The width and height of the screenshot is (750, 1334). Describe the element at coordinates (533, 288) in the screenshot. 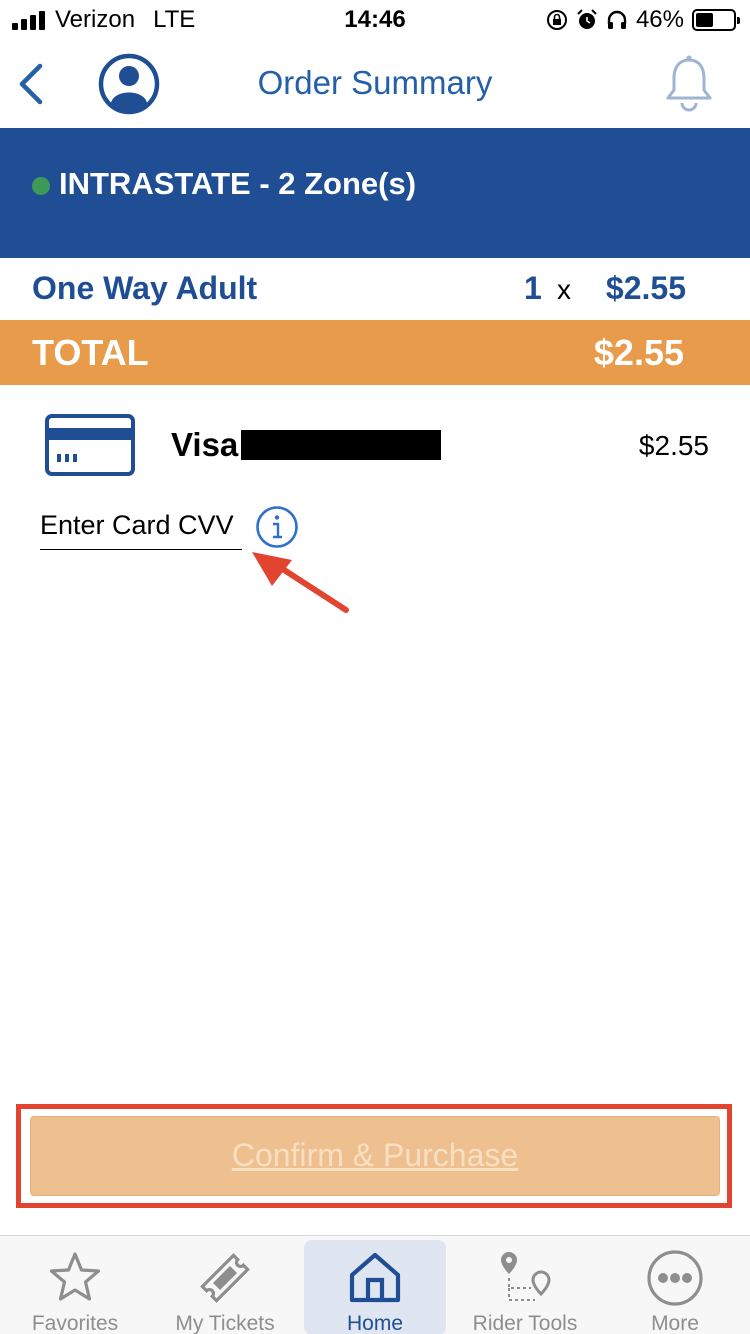

I see `fare-quantity: 1` at that location.